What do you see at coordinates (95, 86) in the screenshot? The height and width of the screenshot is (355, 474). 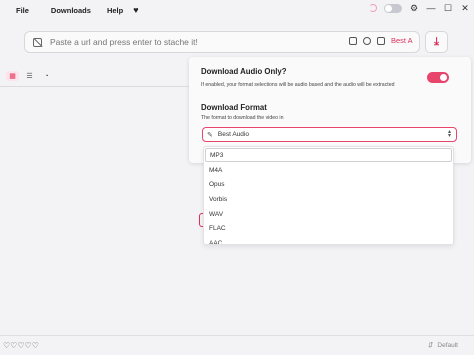 I see `divider` at bounding box center [95, 86].